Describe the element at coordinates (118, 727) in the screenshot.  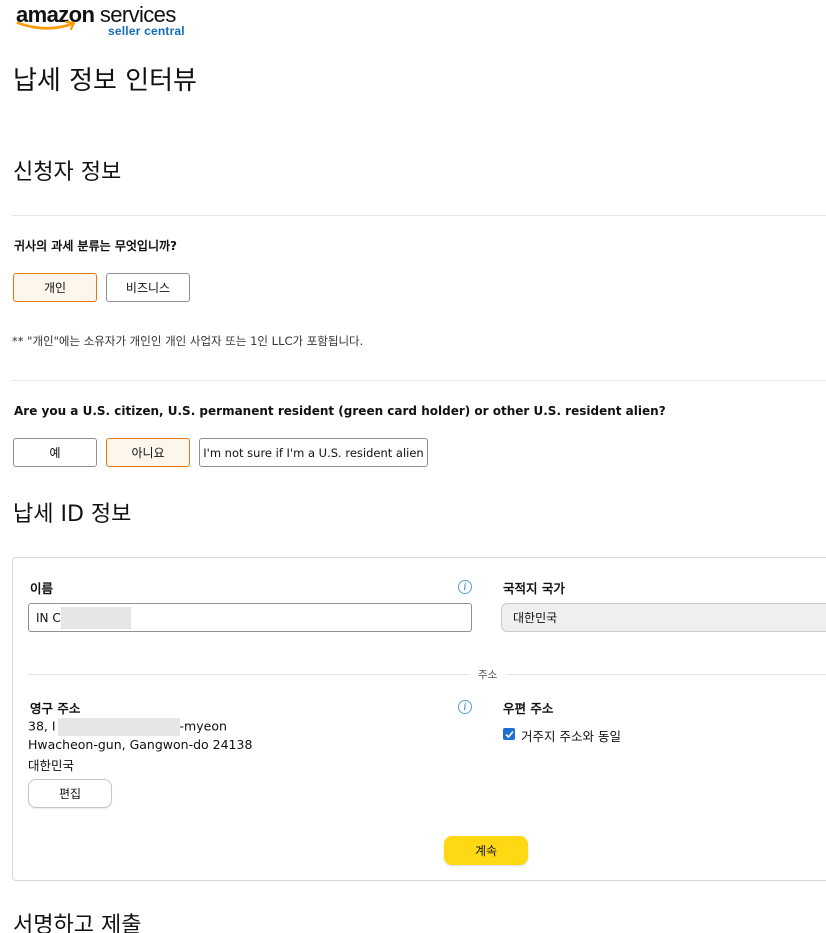
I see `redacted-address` at that location.